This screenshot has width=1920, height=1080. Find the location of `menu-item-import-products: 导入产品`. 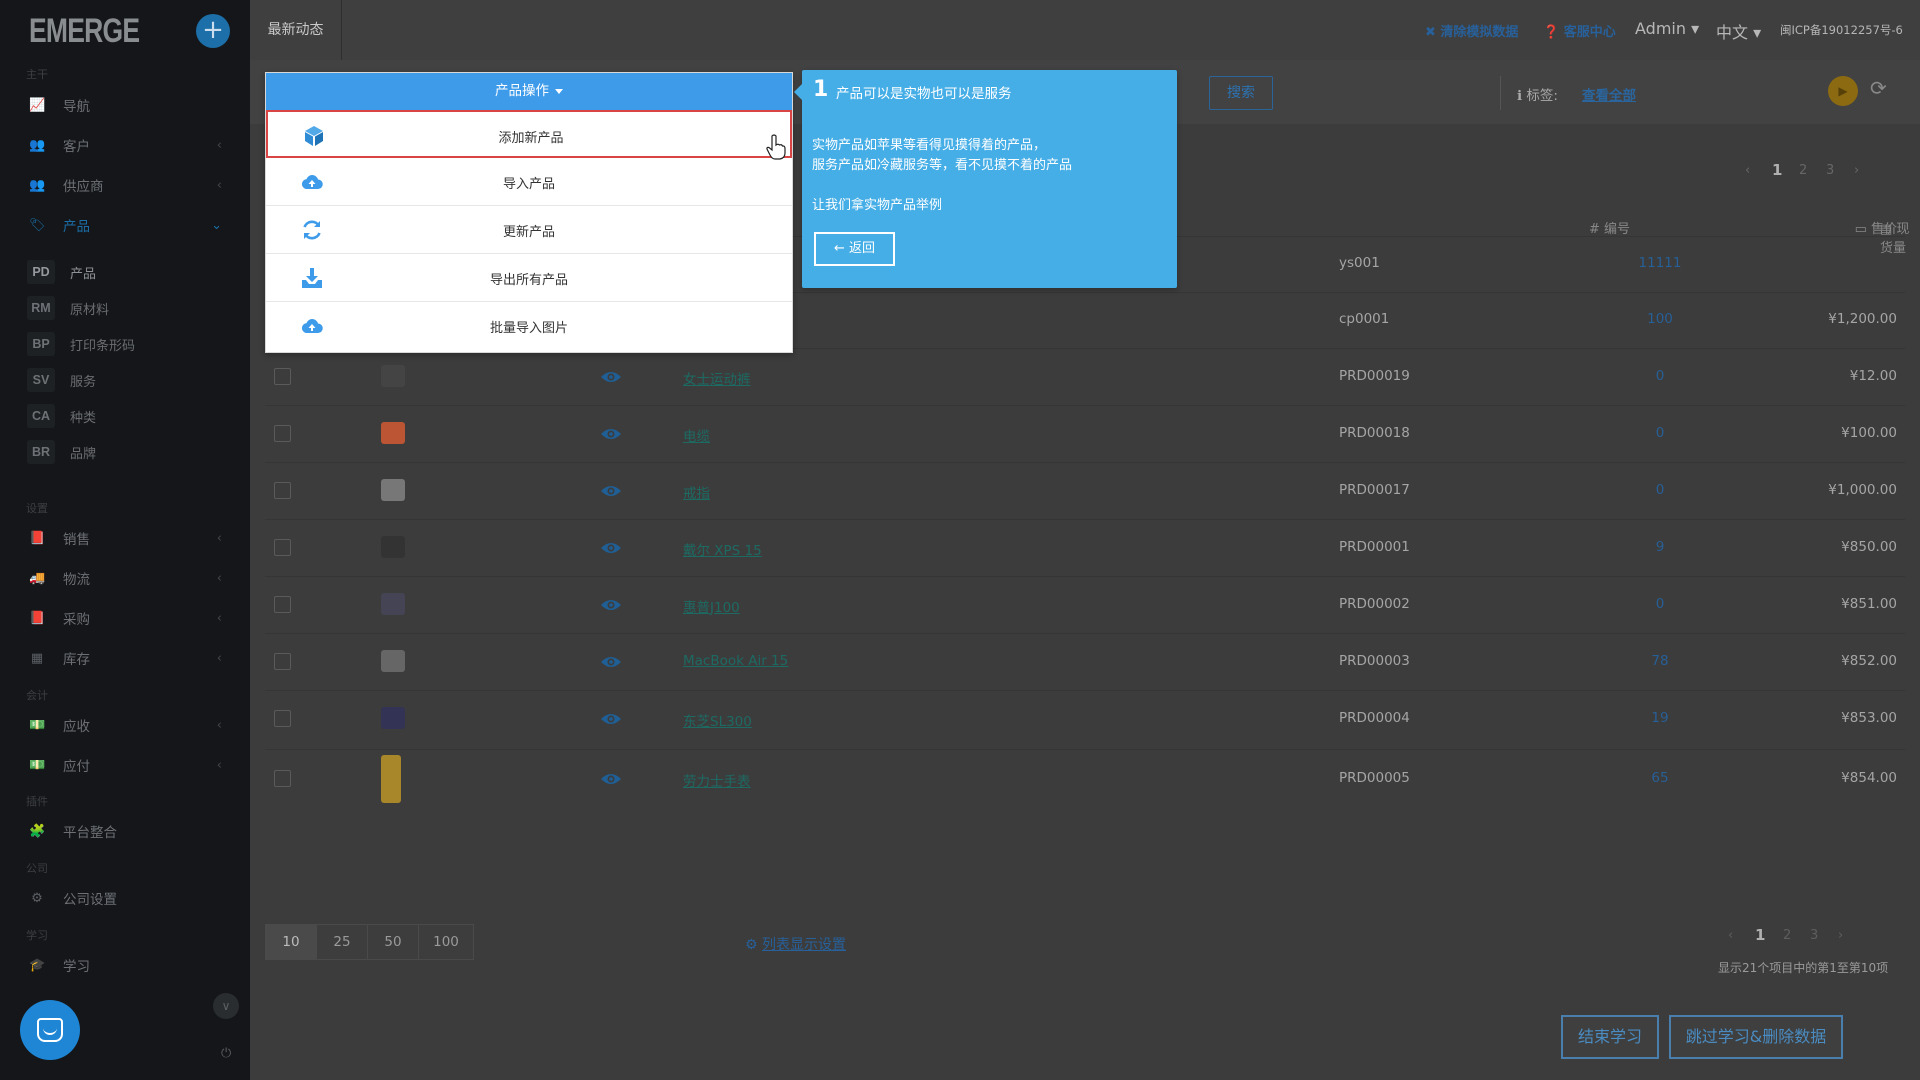

menu-item-import-products: 导入产品 is located at coordinates (529, 182).